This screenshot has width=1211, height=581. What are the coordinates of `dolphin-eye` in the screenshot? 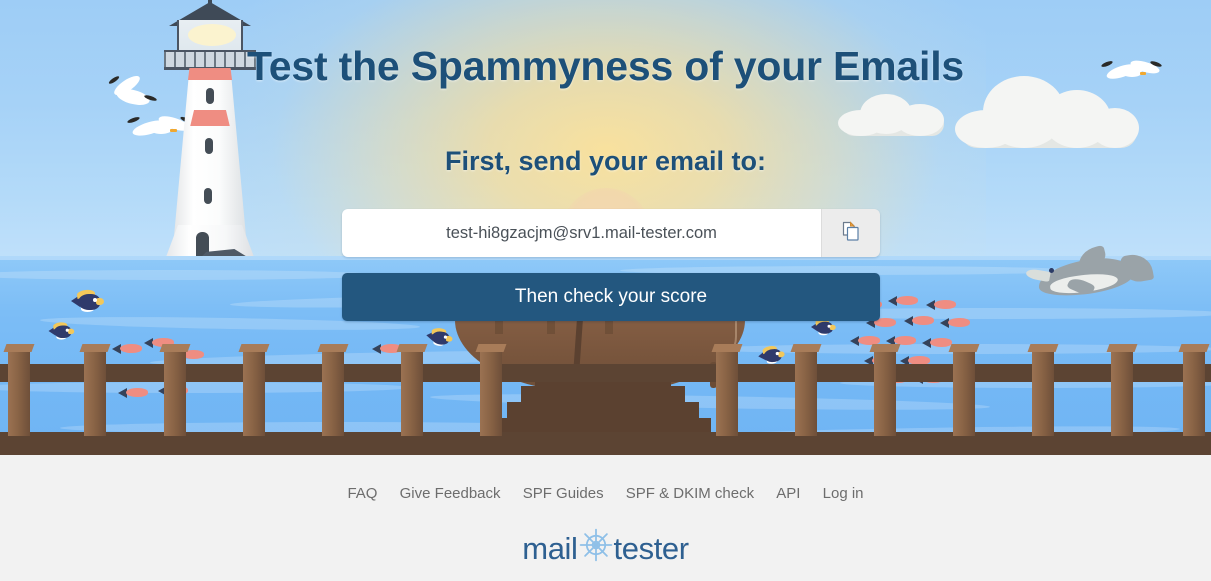 It's located at (1051, 270).